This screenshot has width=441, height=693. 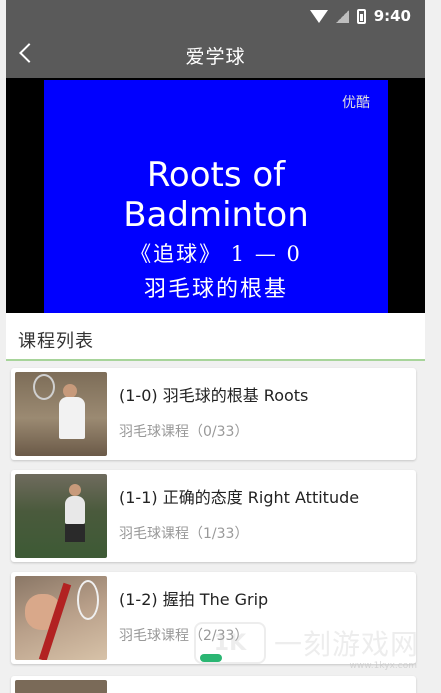 What do you see at coordinates (216, 175) in the screenshot?
I see `video-text-line-1: Roots of` at bounding box center [216, 175].